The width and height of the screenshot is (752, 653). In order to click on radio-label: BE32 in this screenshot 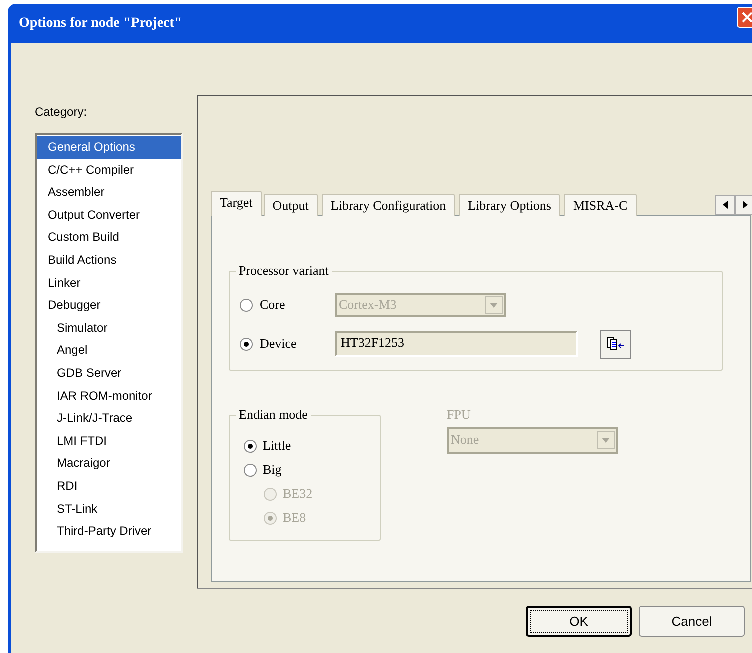, I will do `click(298, 494)`.